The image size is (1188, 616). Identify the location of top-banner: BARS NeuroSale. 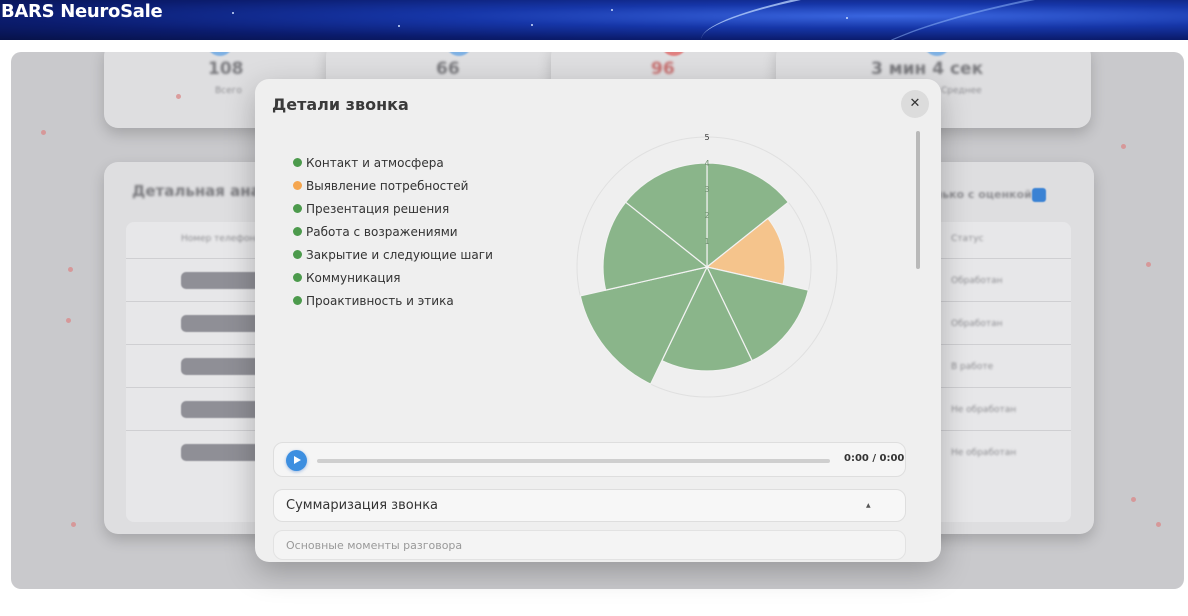
(594, 20).